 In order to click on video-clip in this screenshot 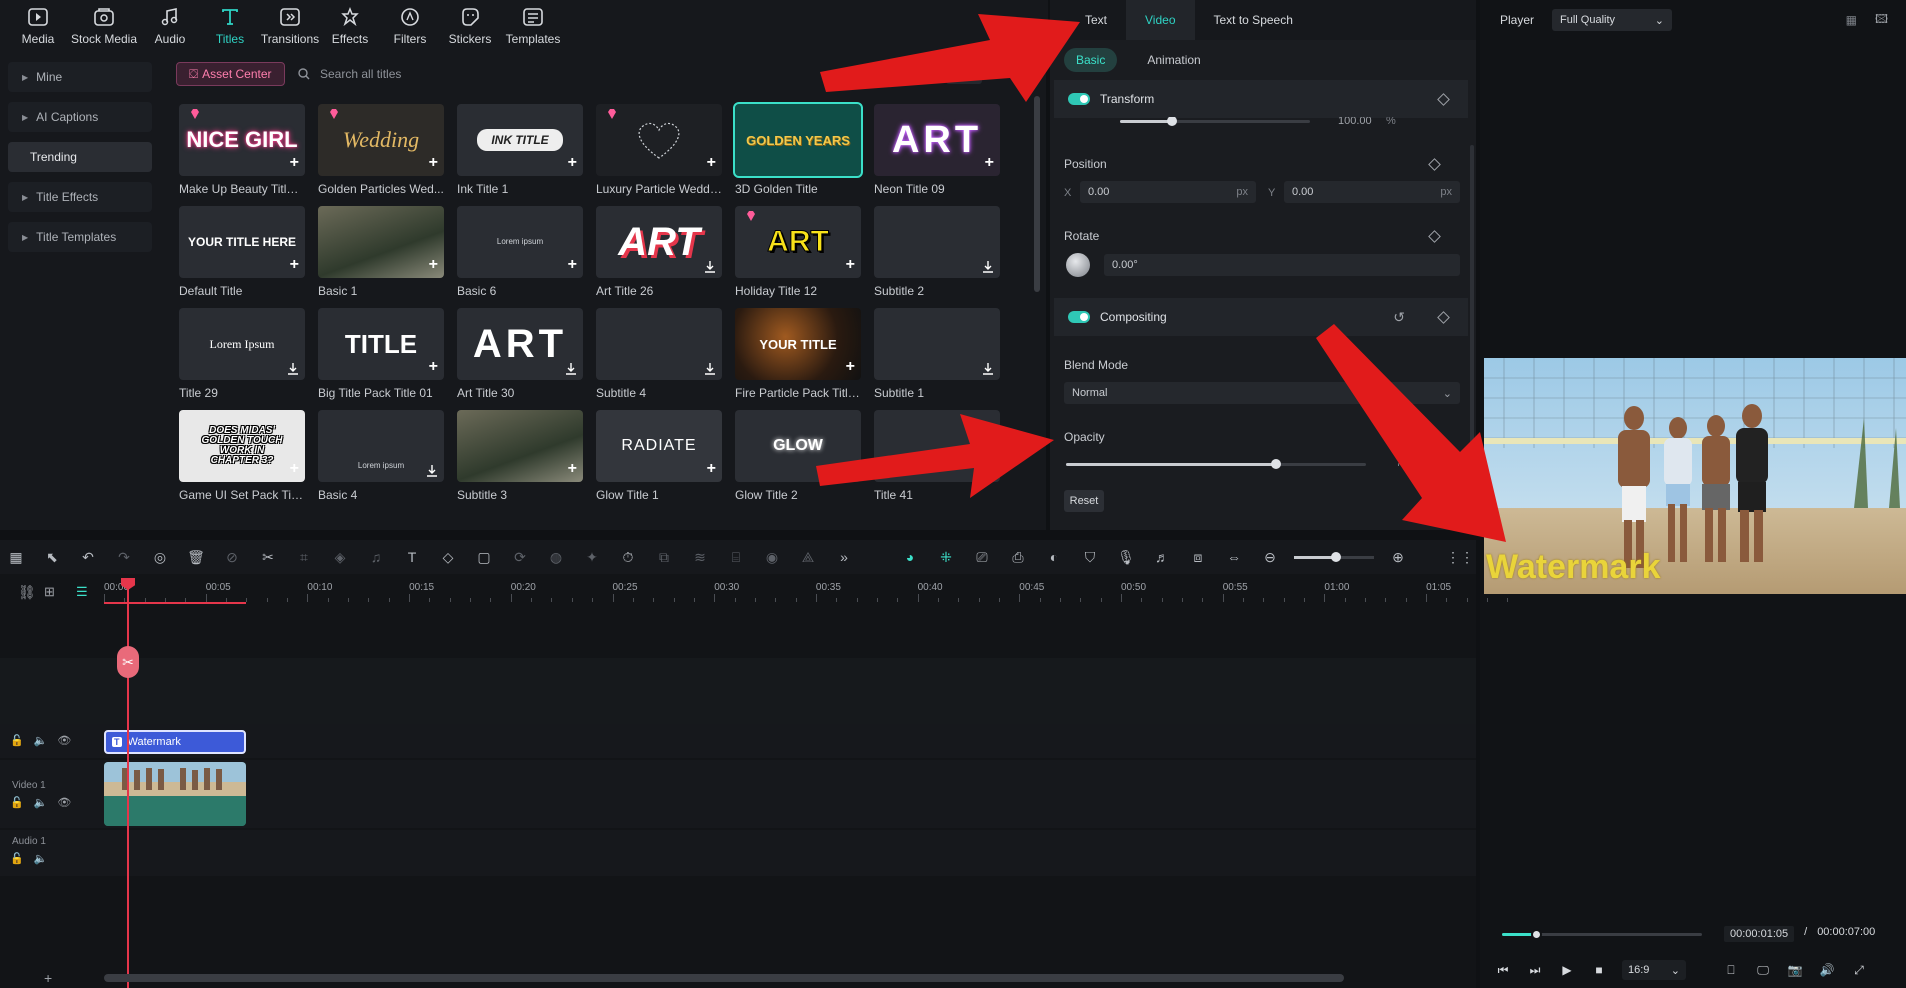, I will do `click(175, 794)`.